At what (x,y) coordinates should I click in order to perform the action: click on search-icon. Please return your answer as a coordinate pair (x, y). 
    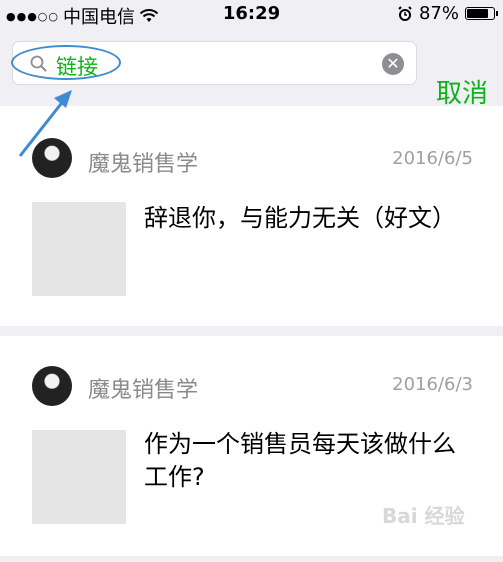
    Looking at the image, I should click on (38, 63).